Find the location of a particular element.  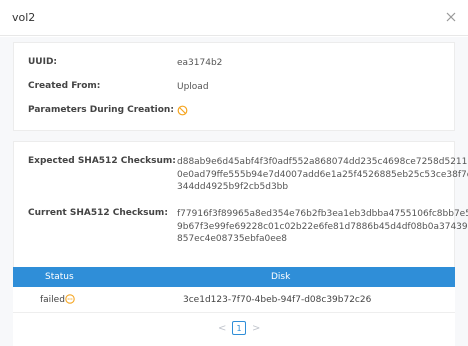

warning-icon is located at coordinates (70, 299).